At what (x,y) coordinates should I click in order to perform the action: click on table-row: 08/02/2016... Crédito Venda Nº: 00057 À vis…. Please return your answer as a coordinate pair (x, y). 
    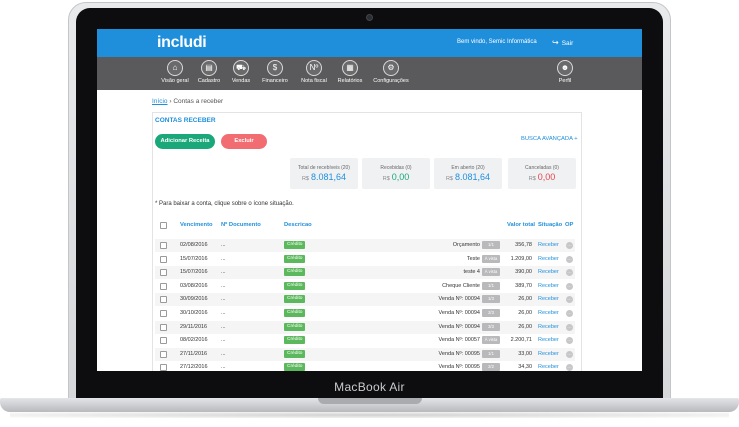
    Looking at the image, I should click on (365, 340).